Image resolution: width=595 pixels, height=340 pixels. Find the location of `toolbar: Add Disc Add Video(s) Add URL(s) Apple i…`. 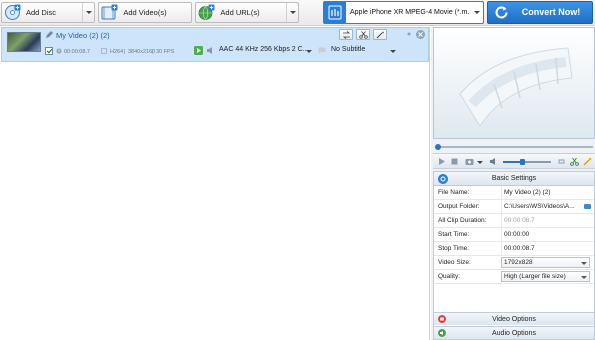

toolbar: Add Disc Add Video(s) Add URL(s) Apple i… is located at coordinates (297, 13).